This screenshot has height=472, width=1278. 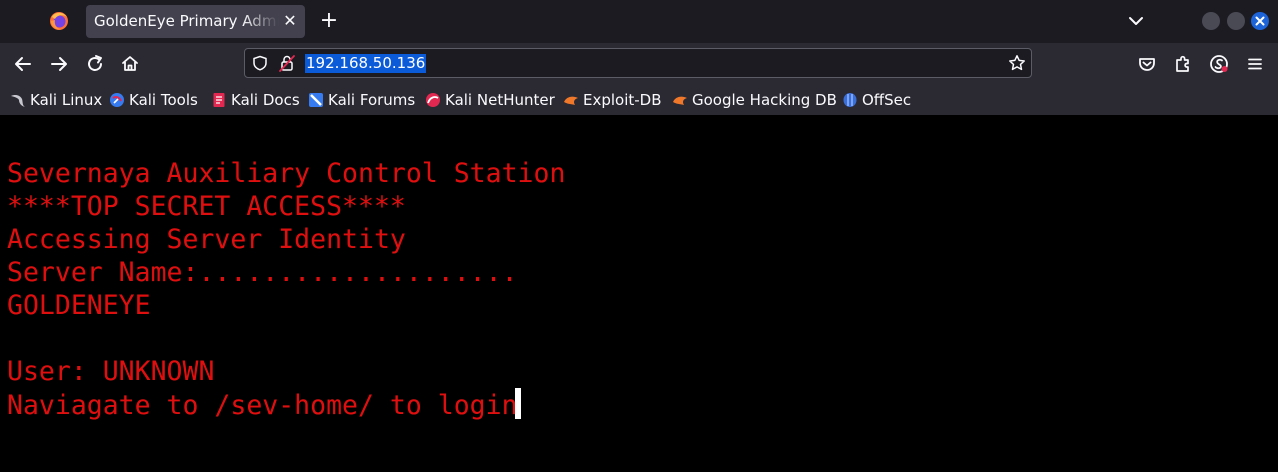 I want to click on bookmark-kali-nethunter: Kali NetHunter, so click(x=490, y=100).